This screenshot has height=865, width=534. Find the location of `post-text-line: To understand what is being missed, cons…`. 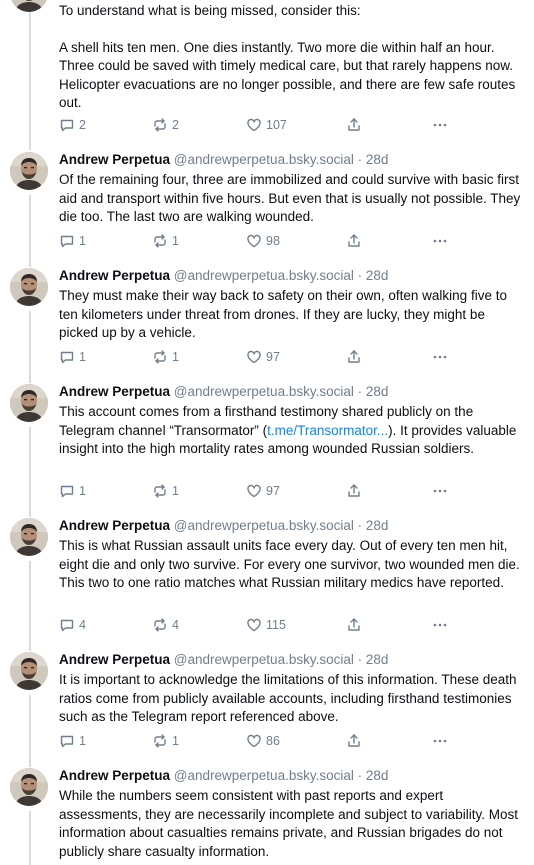

post-text-line: To understand what is being missed, cons… is located at coordinates (210, 10).